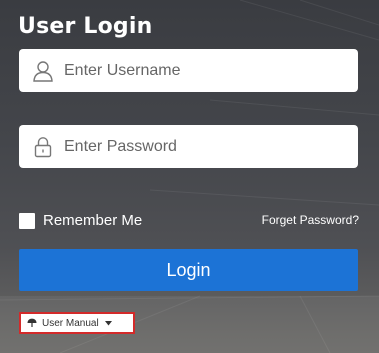 The image size is (379, 353). I want to click on user-manual-dropdown: User Manual, so click(77, 323).